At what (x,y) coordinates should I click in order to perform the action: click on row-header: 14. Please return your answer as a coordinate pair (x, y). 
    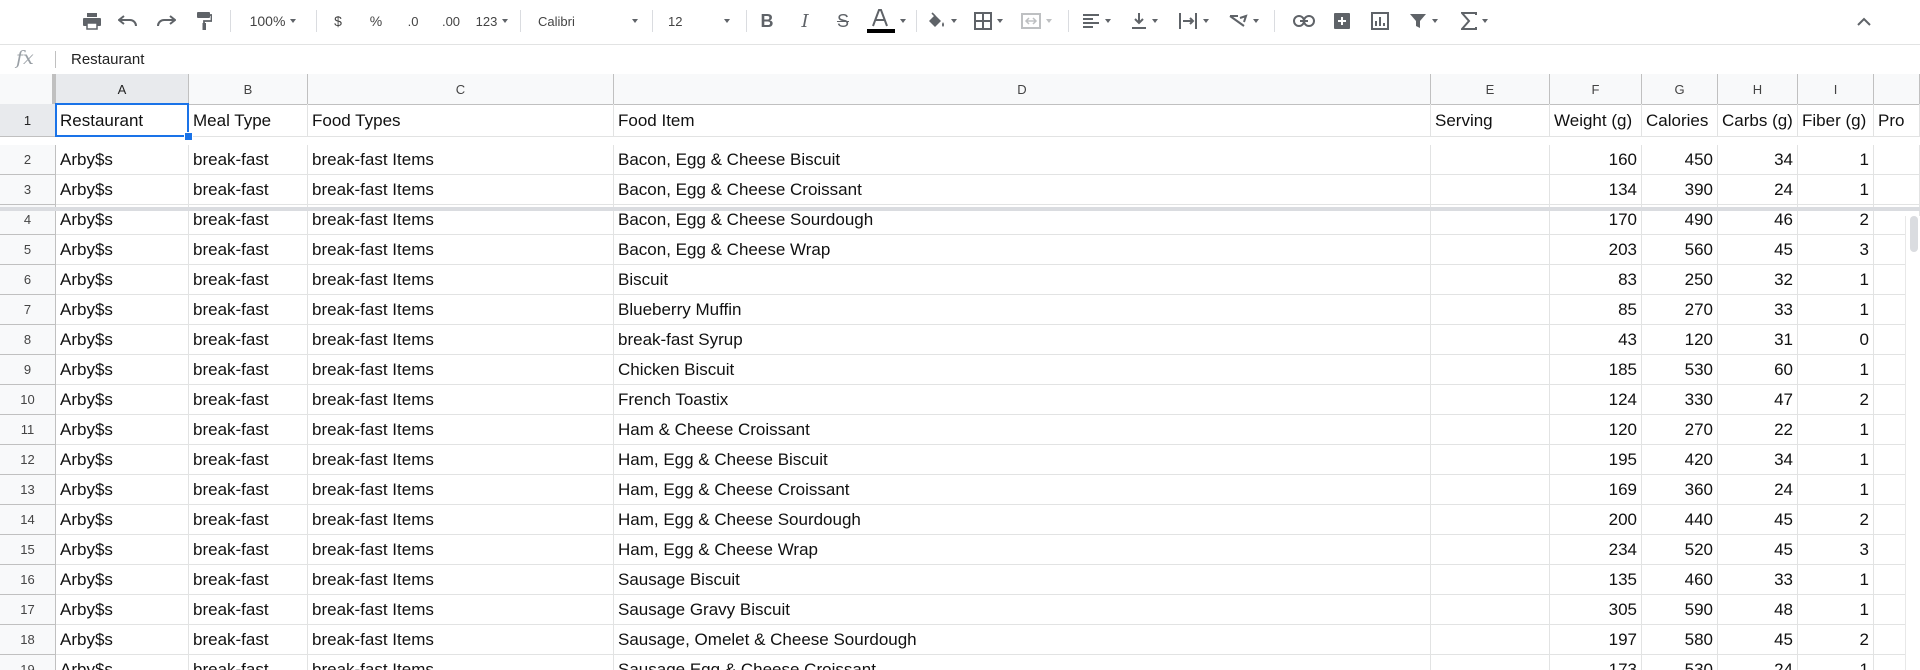
    Looking at the image, I should click on (28, 520).